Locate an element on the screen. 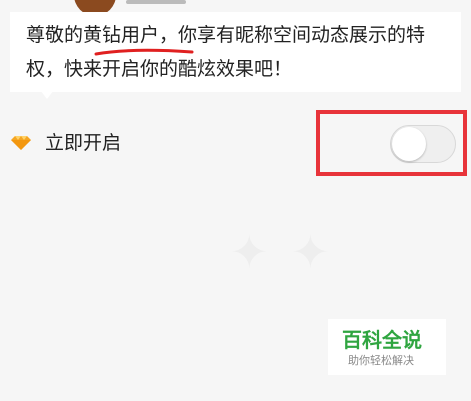 The width and height of the screenshot is (471, 401). faint-watermark: ✦ ✦ is located at coordinates (282, 252).